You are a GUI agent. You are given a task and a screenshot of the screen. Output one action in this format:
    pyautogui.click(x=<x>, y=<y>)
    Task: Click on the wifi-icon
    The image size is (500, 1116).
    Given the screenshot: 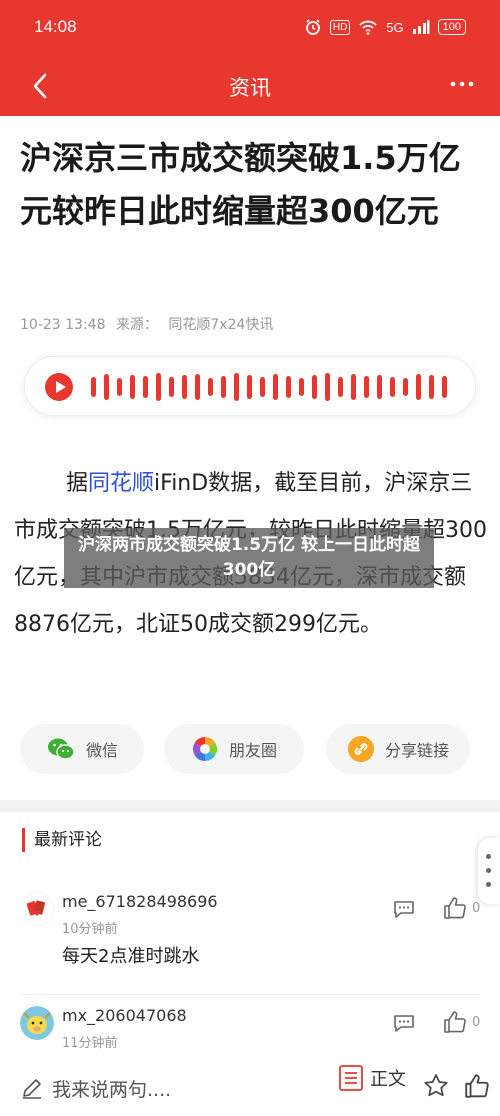 What is the action you would take?
    pyautogui.click(x=368, y=27)
    